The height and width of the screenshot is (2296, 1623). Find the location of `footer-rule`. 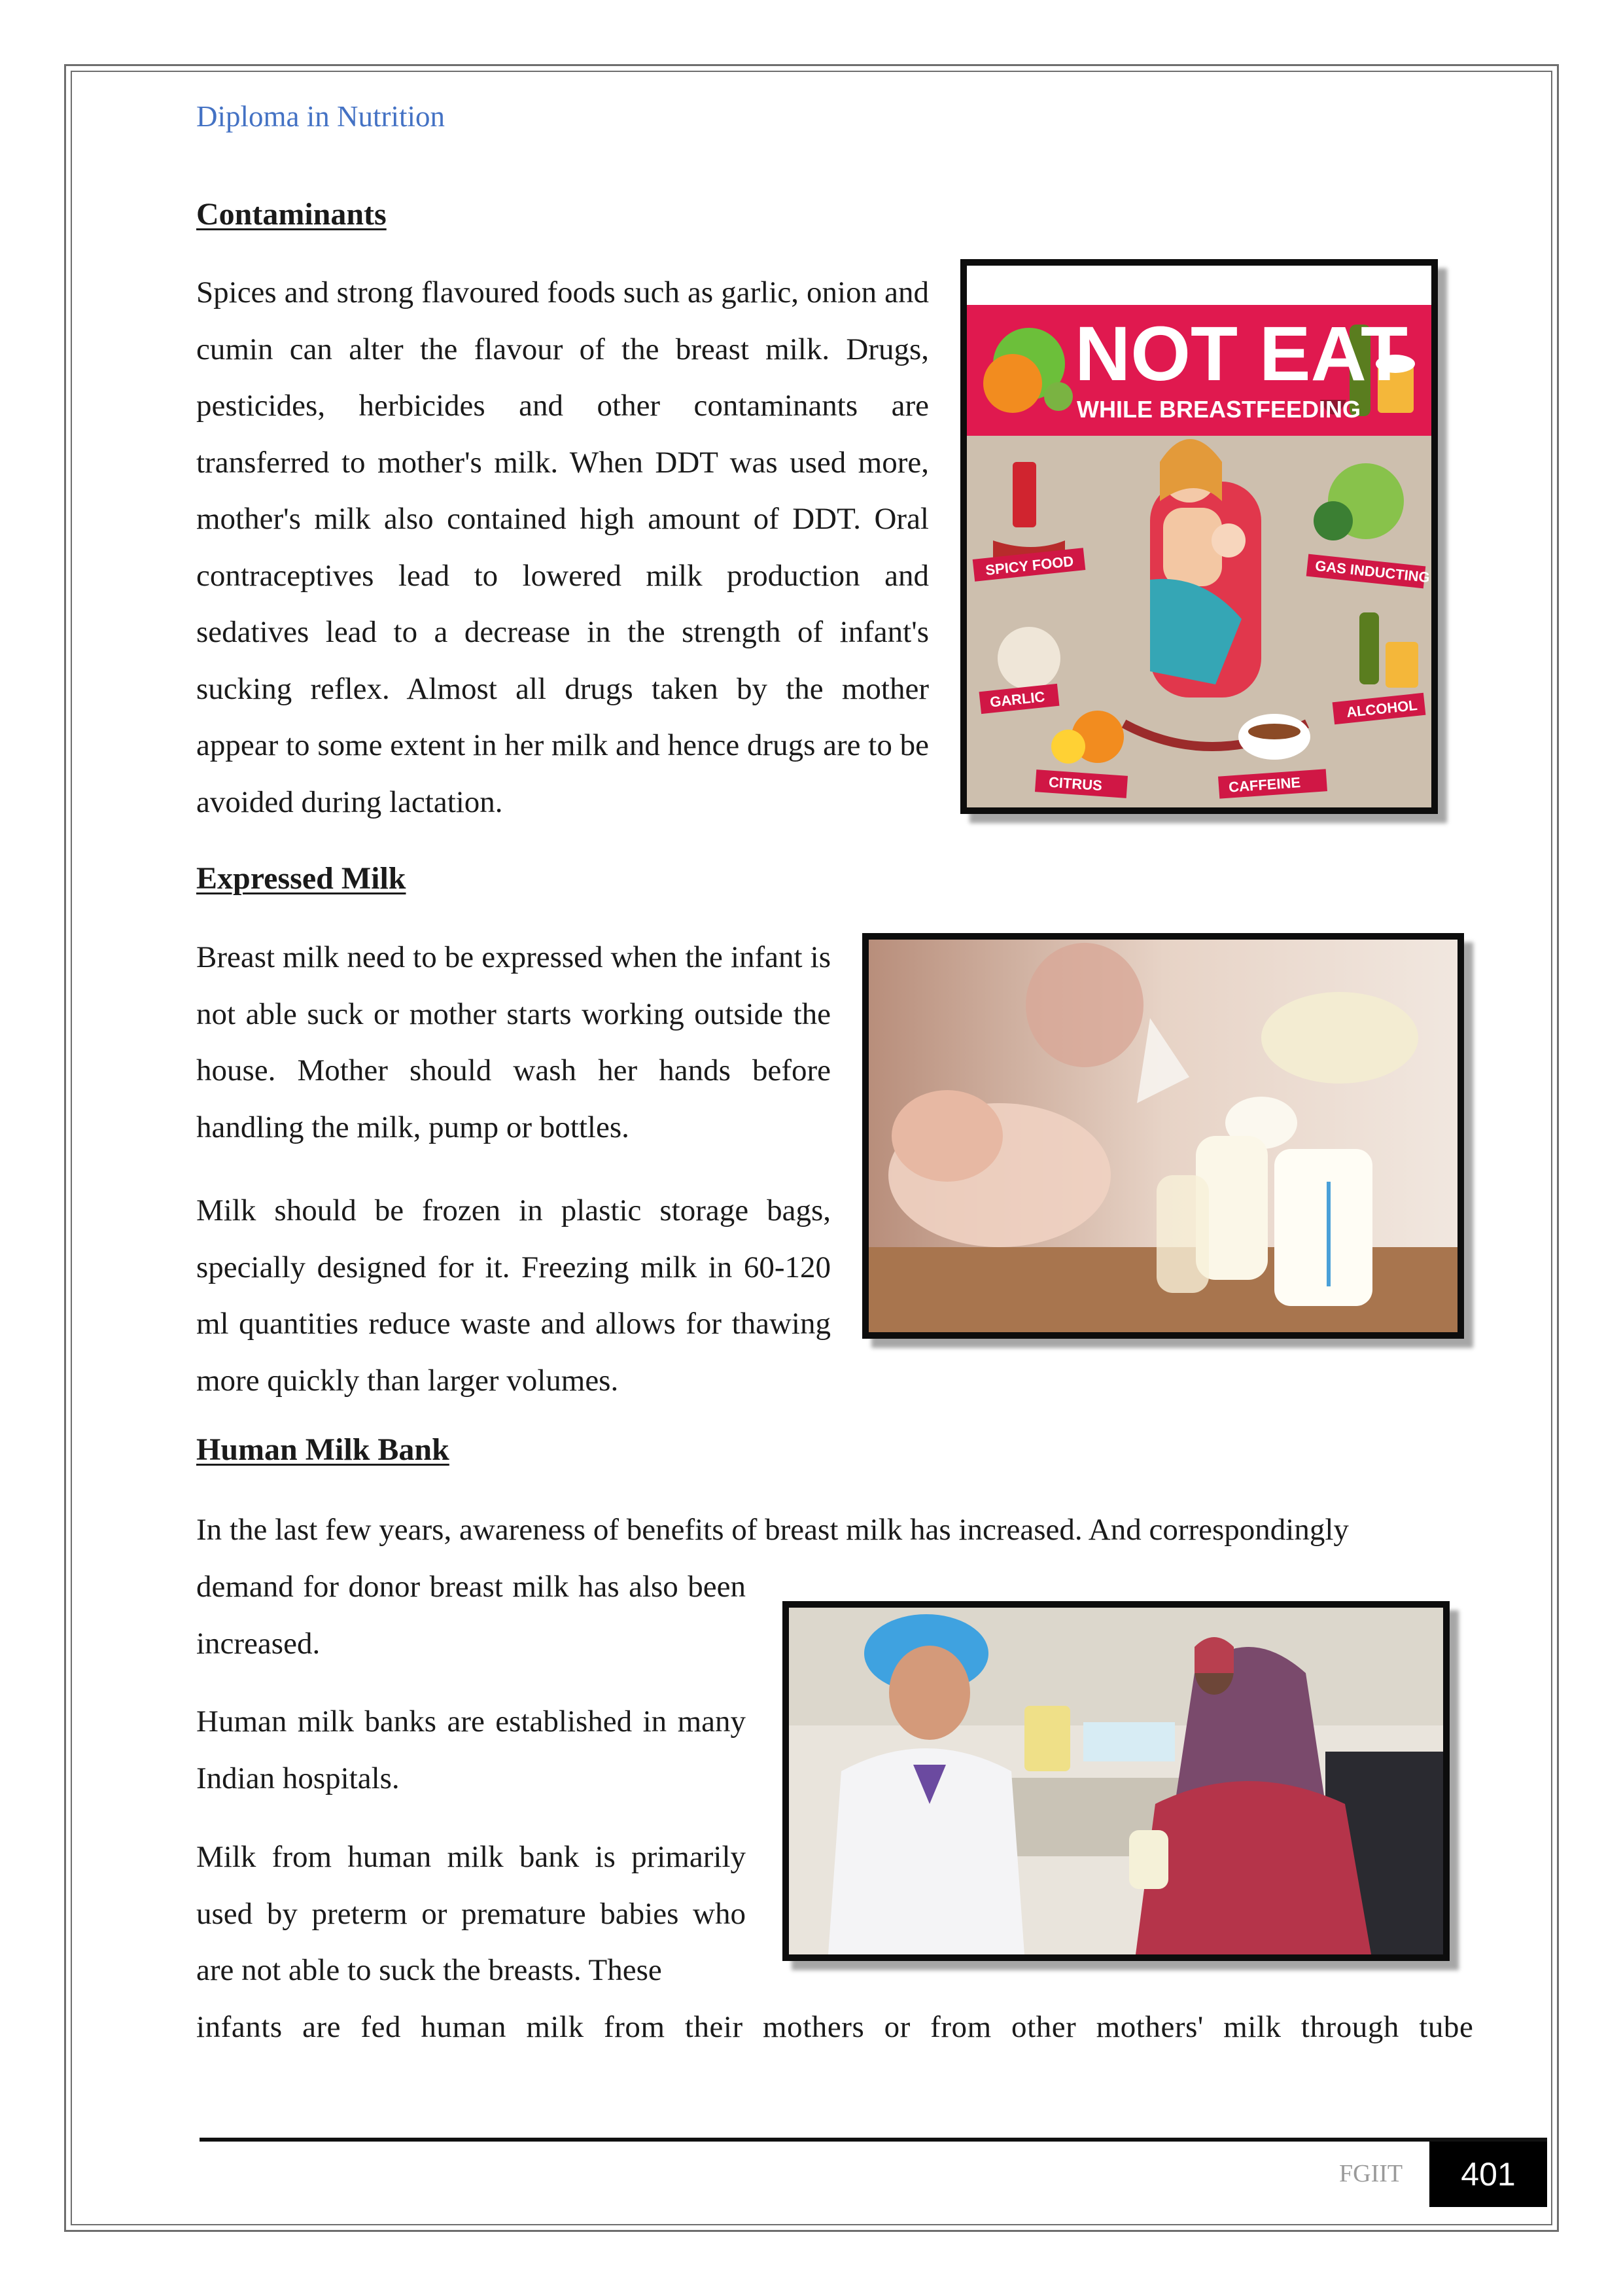

footer-rule is located at coordinates (873, 2140).